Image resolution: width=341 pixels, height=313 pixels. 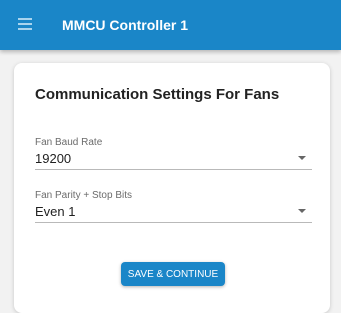 I want to click on fan-parity-stop-bits-select: Fan Parity + Stop Bits Even 1, so click(x=173, y=206).